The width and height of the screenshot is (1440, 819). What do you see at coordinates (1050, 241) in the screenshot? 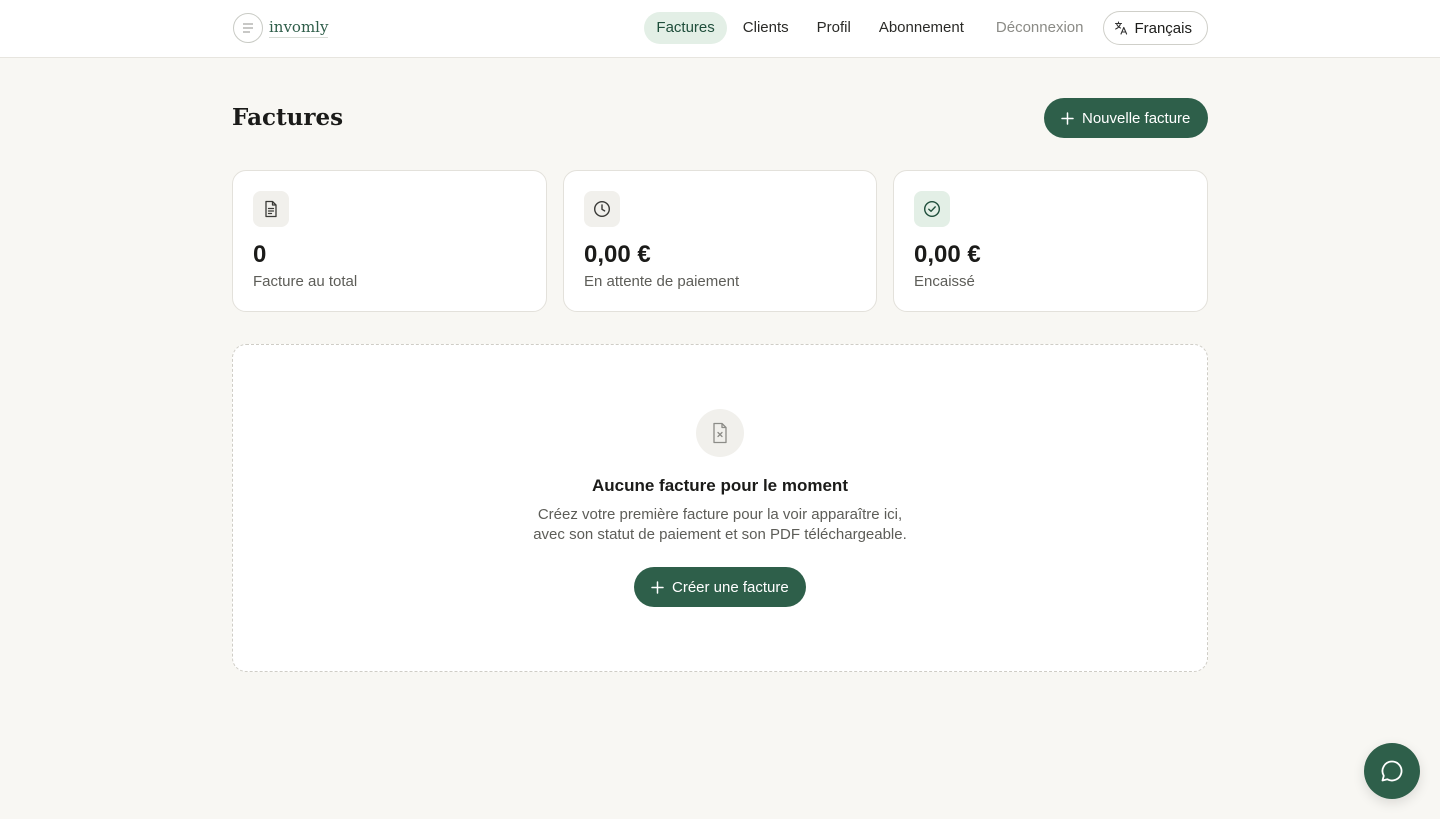
I see `stat-card-collected: 0,00 € Encaissé` at bounding box center [1050, 241].